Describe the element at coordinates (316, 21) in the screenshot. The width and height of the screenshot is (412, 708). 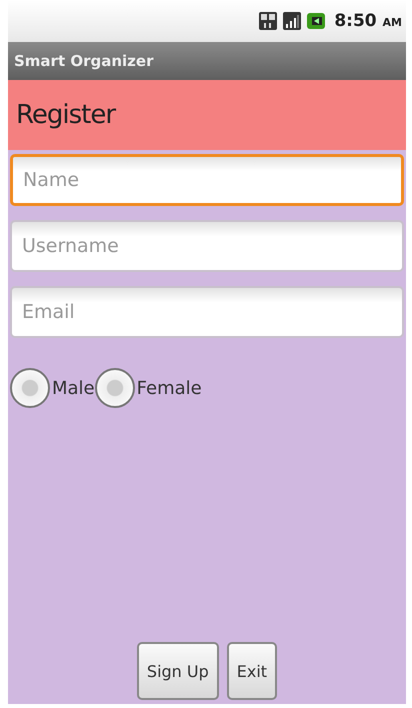
I see `battery-icon` at that location.